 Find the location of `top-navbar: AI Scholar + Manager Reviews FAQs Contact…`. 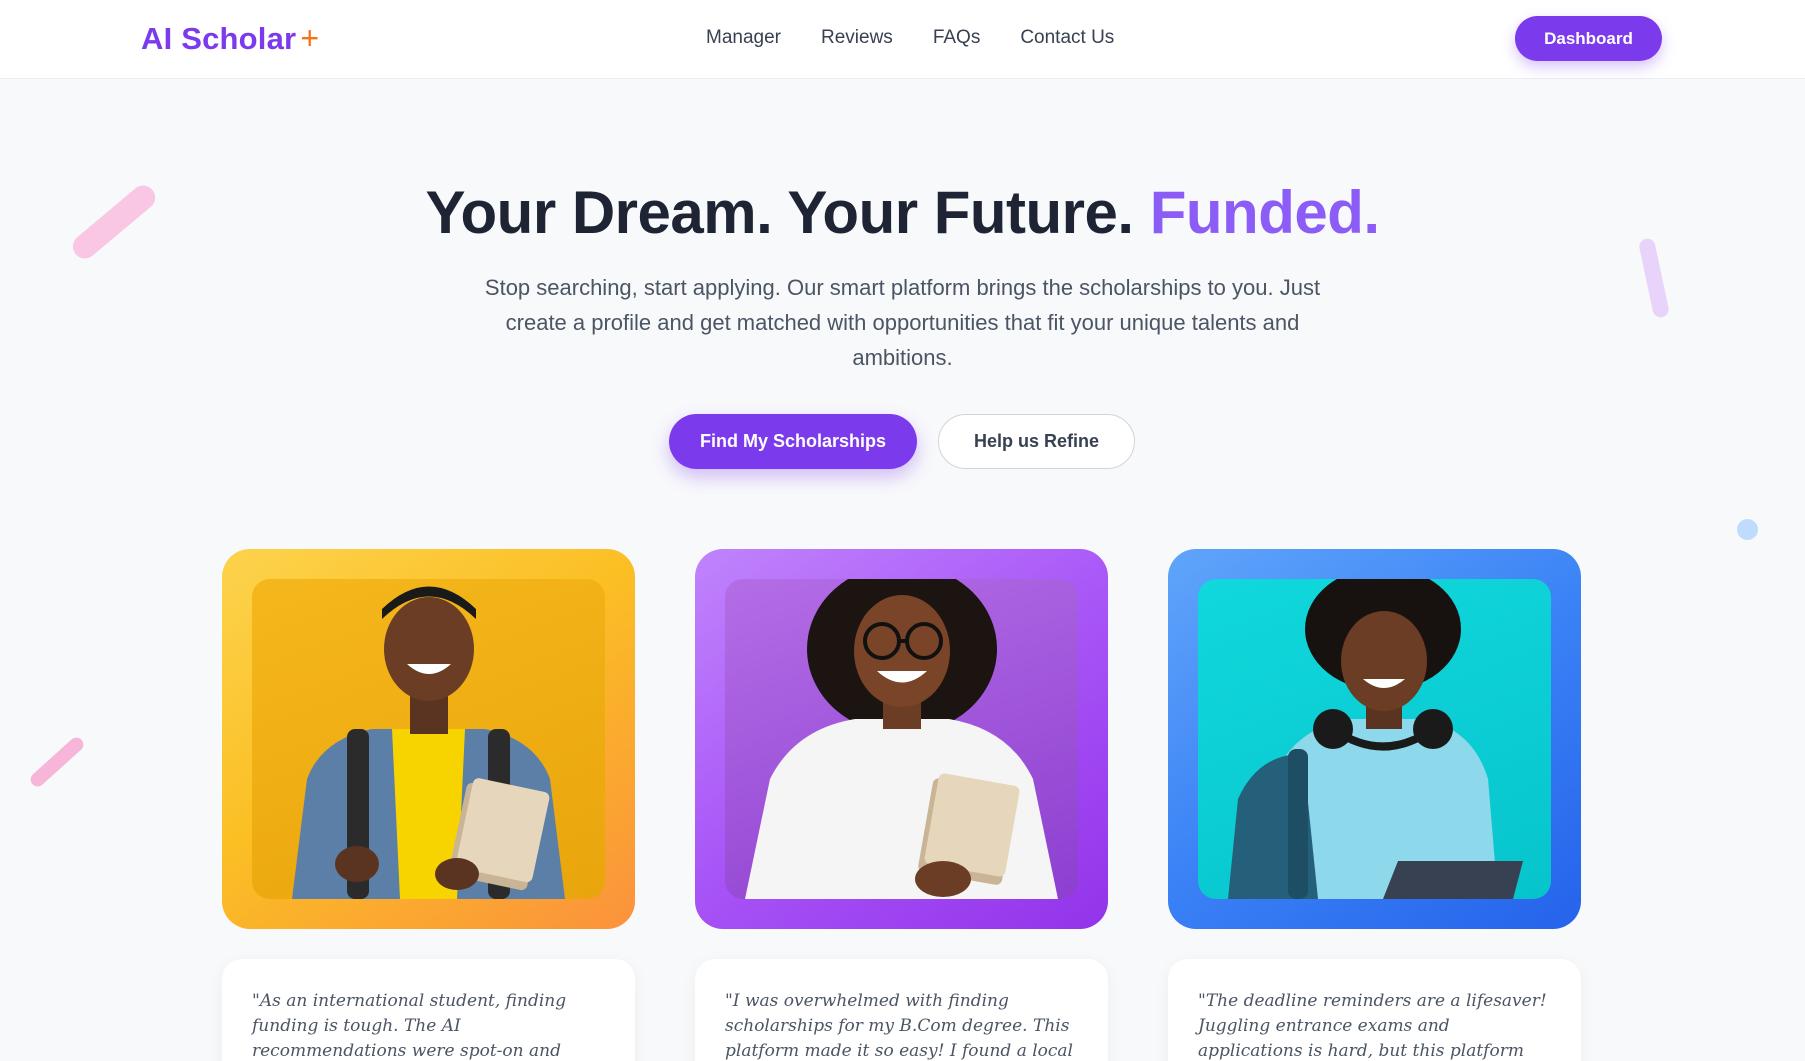

top-navbar: AI Scholar + Manager Reviews FAQs Contact… is located at coordinates (902, 39).